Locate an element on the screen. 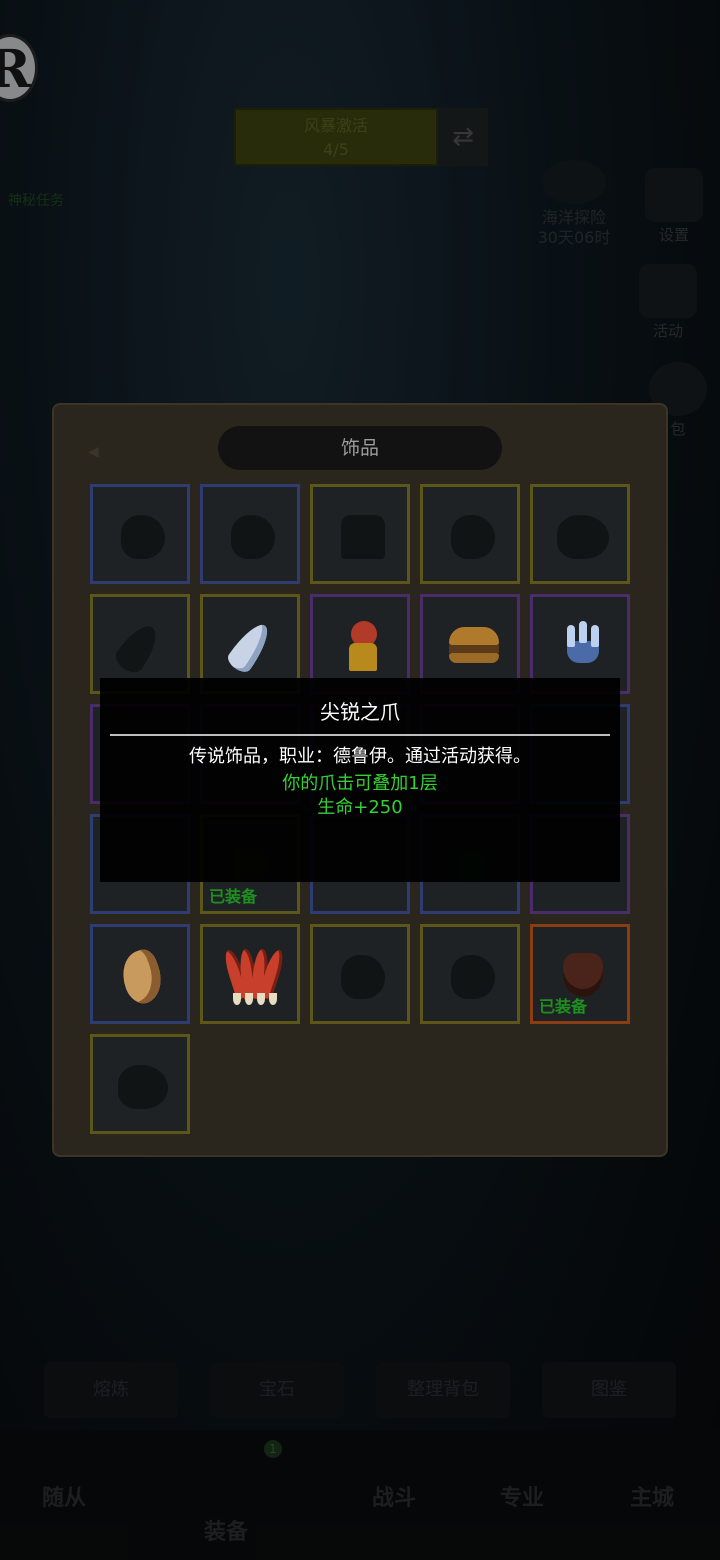 This screenshot has width=720, height=1560. yellow-claw-icon is located at coordinates (142, 977).